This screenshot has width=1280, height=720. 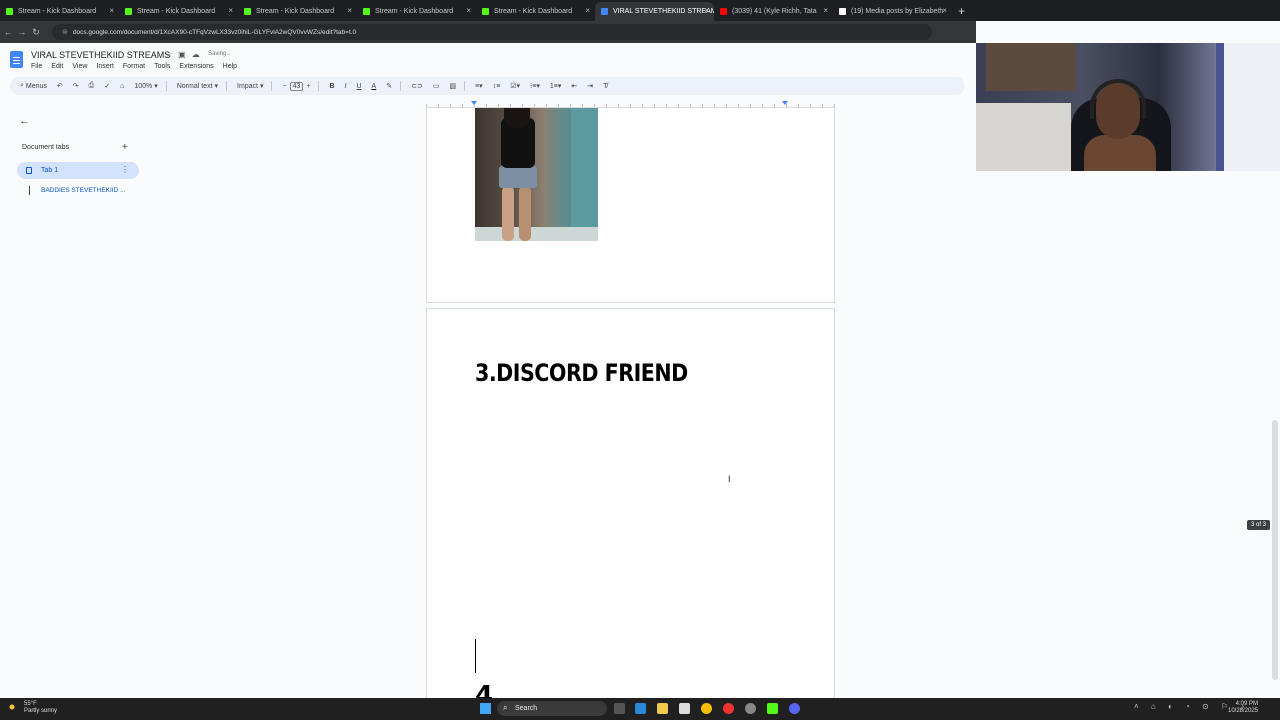 What do you see at coordinates (125, 147) in the screenshot?
I see `add-tab-button: +` at bounding box center [125, 147].